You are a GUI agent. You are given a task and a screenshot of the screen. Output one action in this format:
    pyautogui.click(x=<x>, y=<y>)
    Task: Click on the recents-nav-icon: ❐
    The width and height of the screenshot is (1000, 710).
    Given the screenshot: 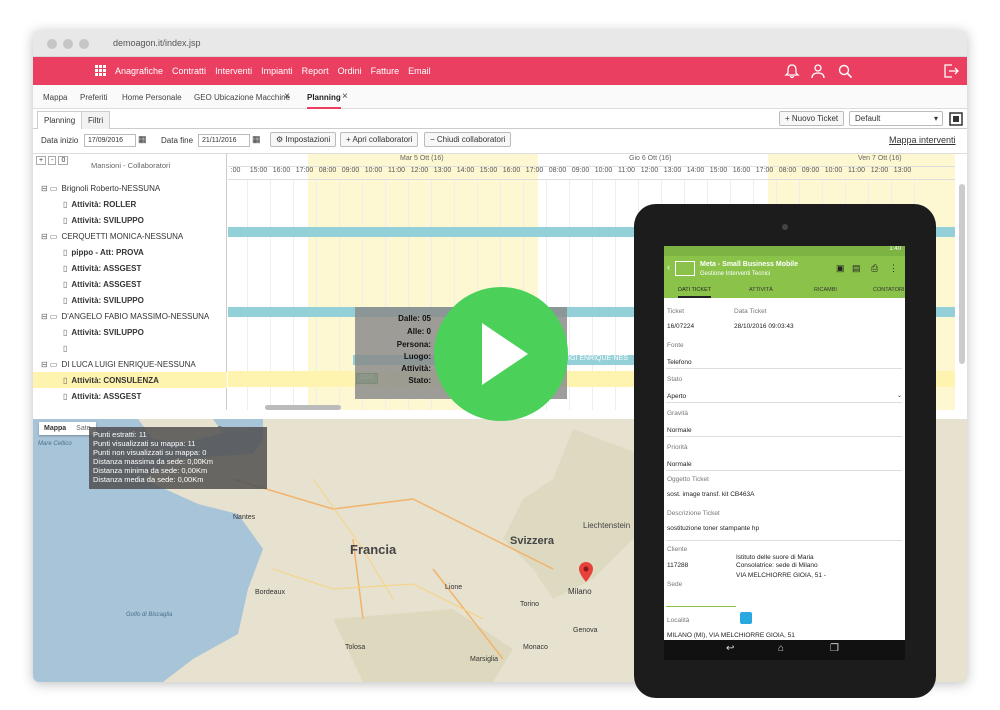 What is the action you would take?
    pyautogui.click(x=834, y=648)
    